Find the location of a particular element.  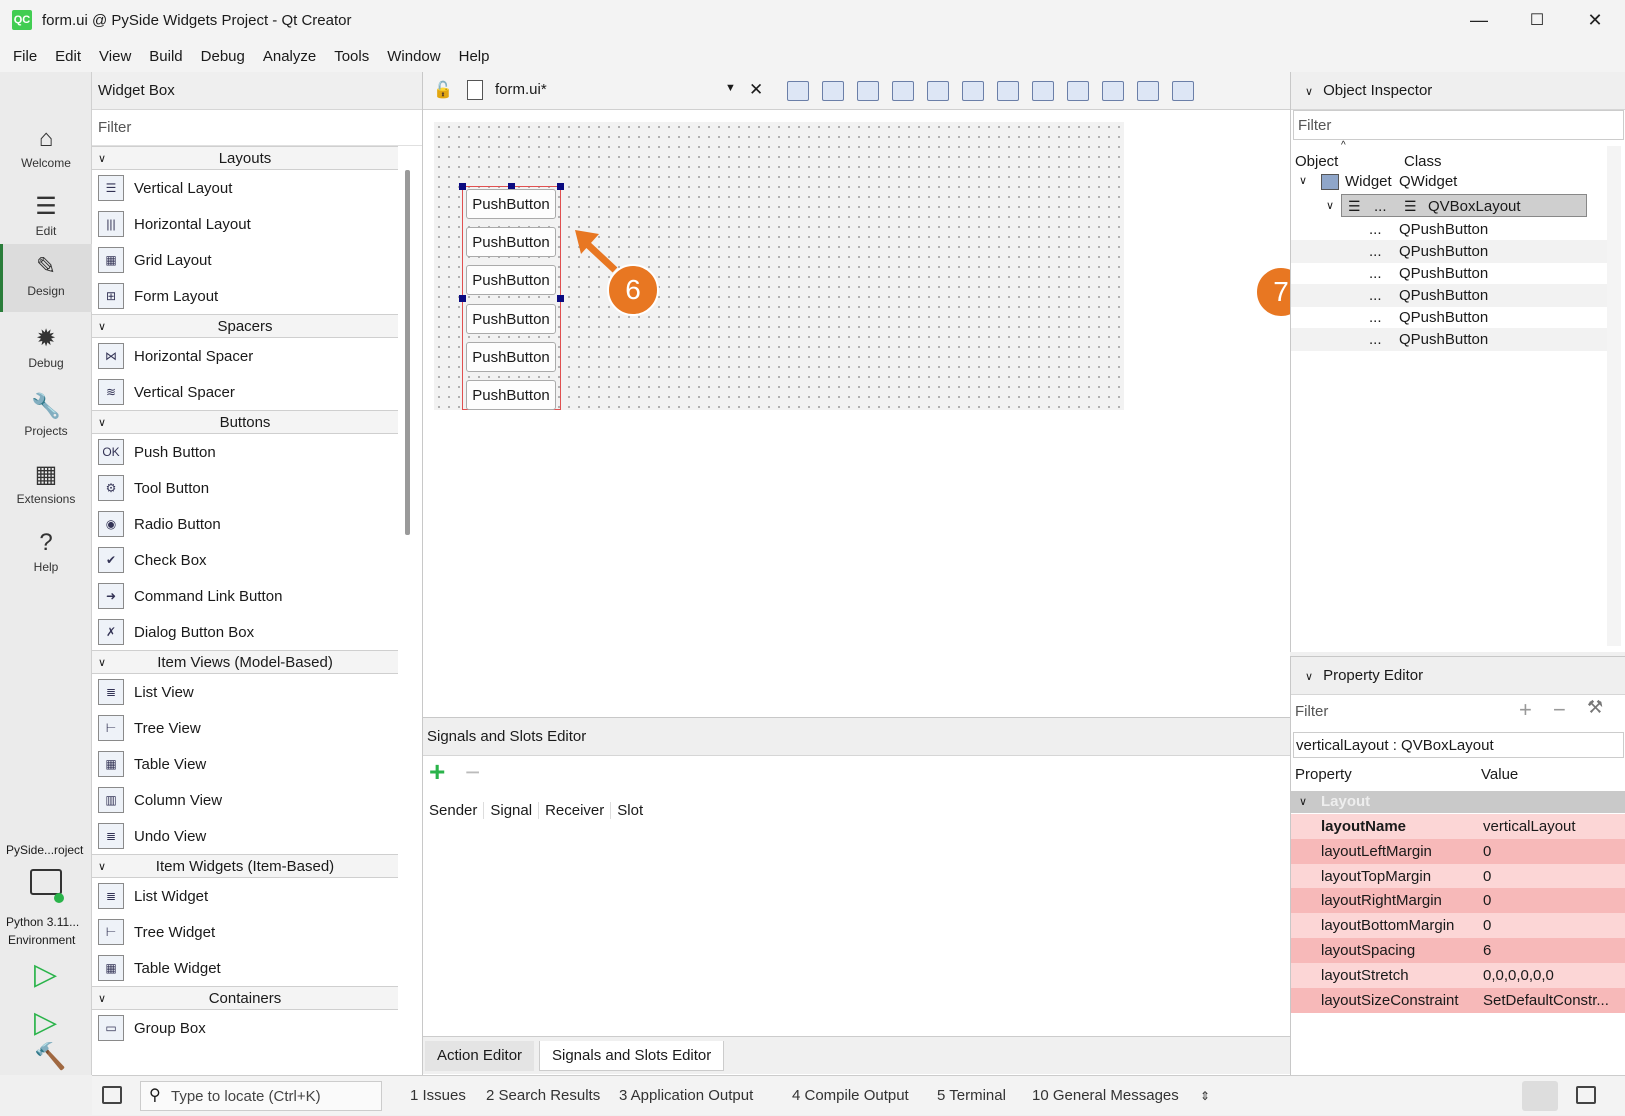

horizontal-splitter-icon is located at coordinates (1008, 91).